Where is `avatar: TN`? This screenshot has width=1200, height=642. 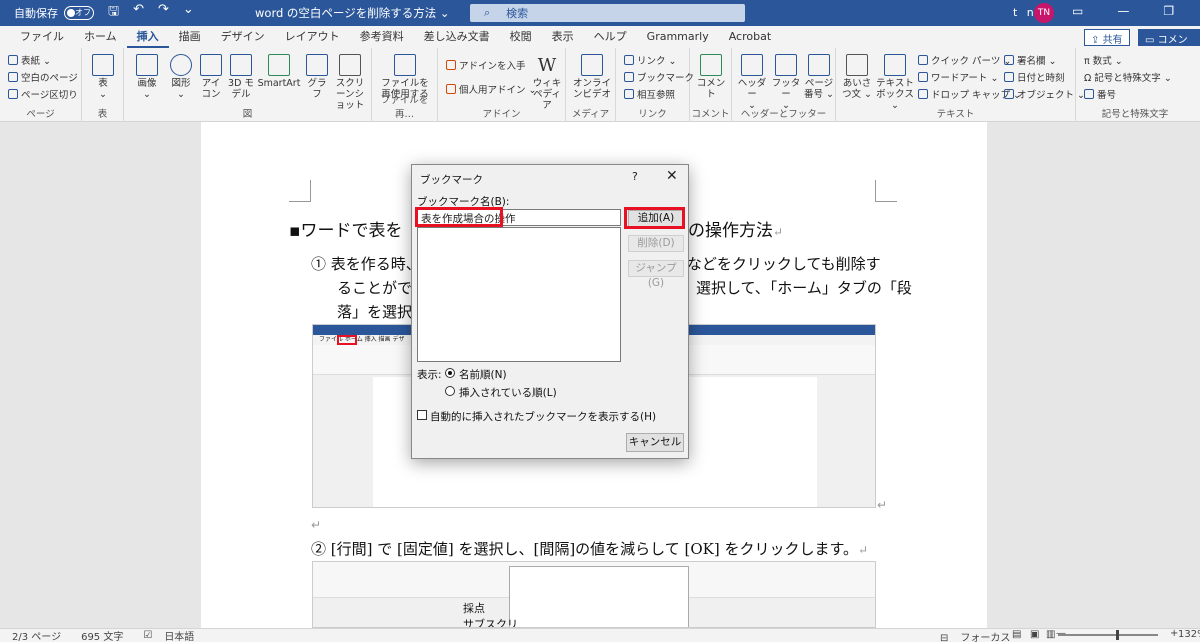
avatar: TN is located at coordinates (1044, 13).